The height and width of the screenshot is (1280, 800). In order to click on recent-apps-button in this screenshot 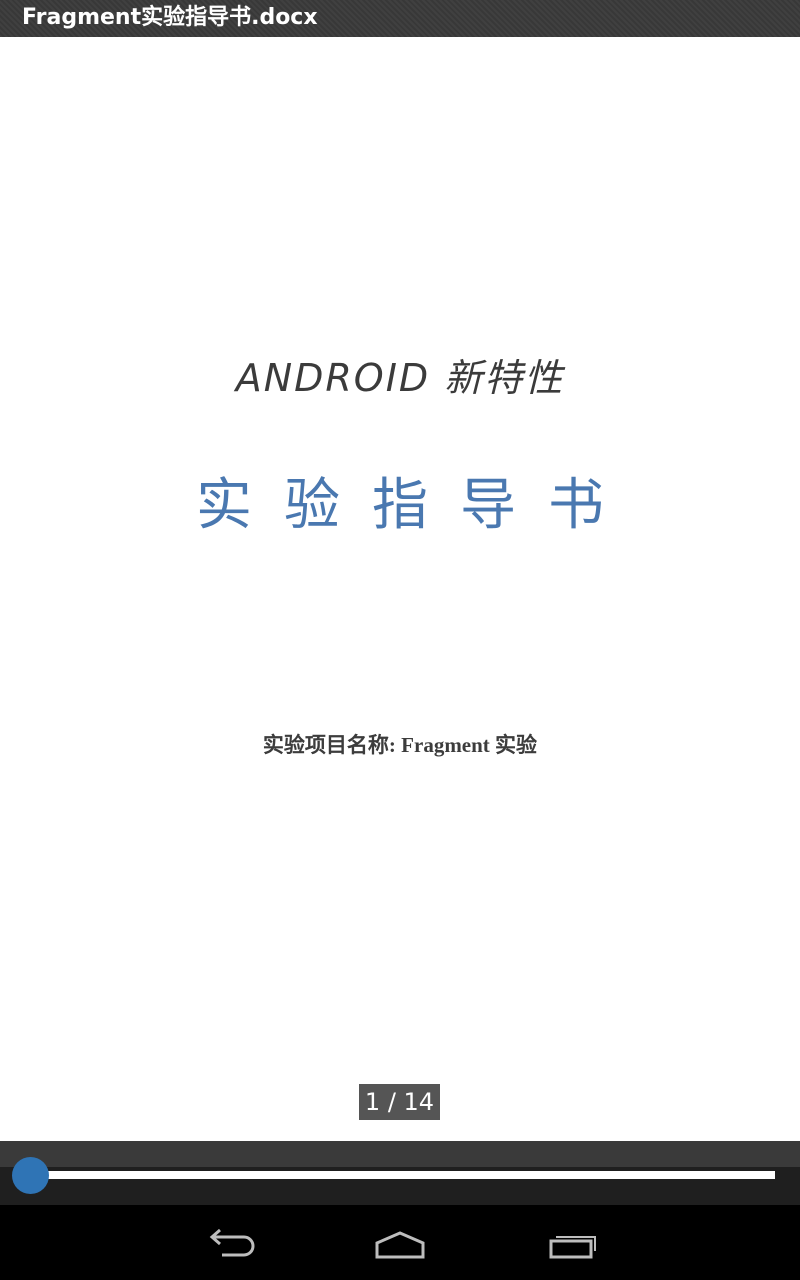, I will do `click(572, 1243)`.